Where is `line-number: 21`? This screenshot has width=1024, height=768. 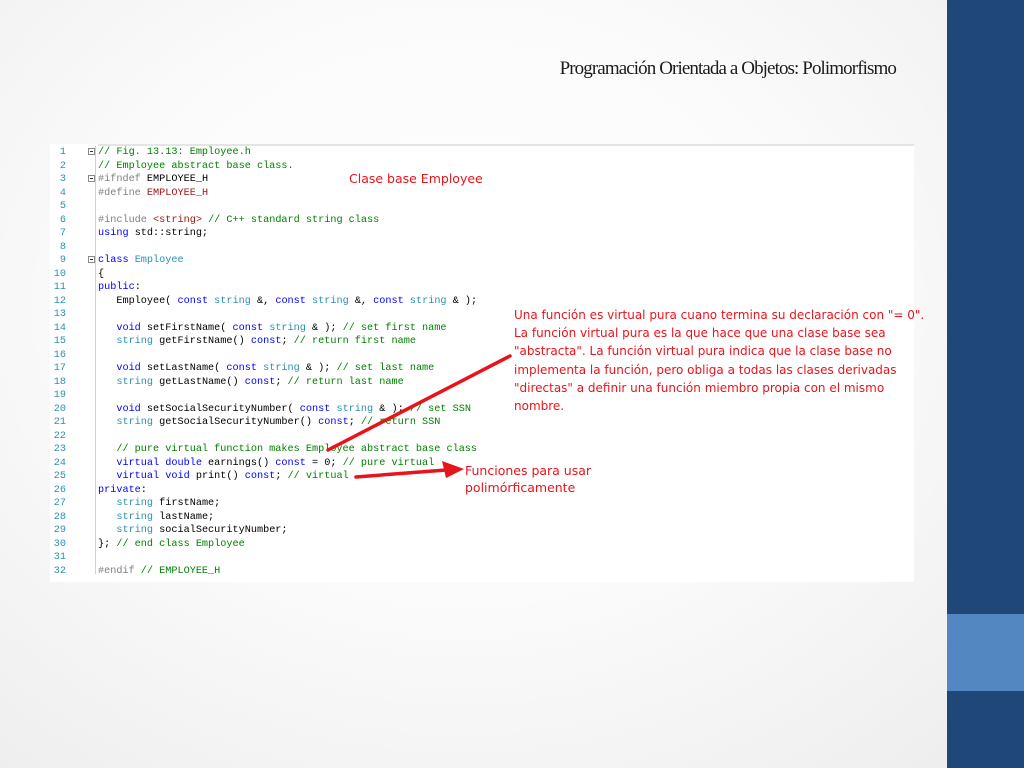 line-number: 21 is located at coordinates (59, 422).